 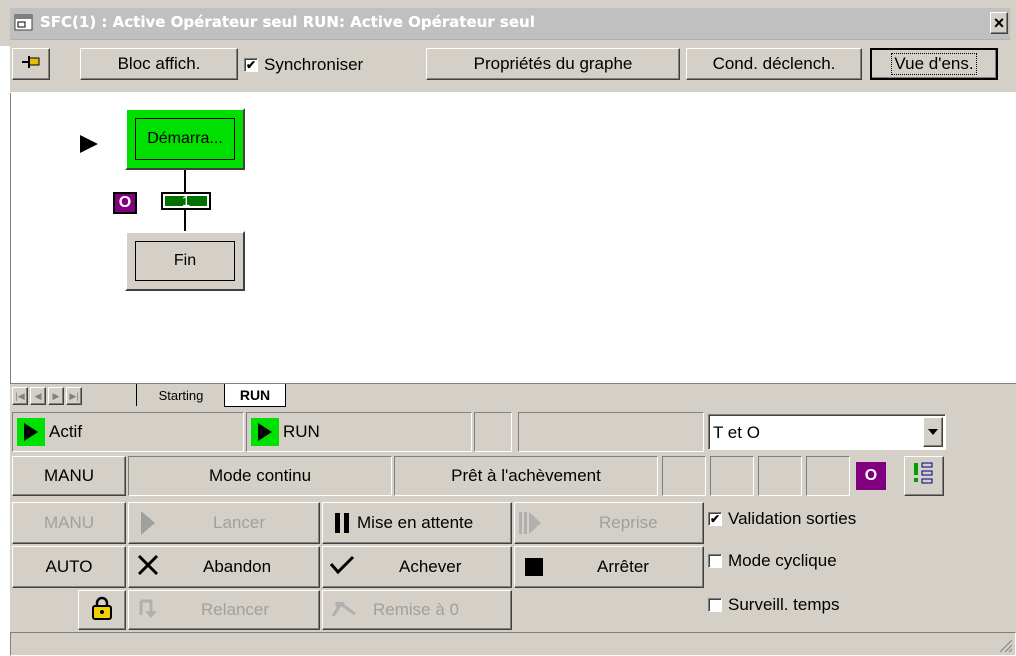 What do you see at coordinates (301, 431) in the screenshot?
I see `run-label: RUN` at bounding box center [301, 431].